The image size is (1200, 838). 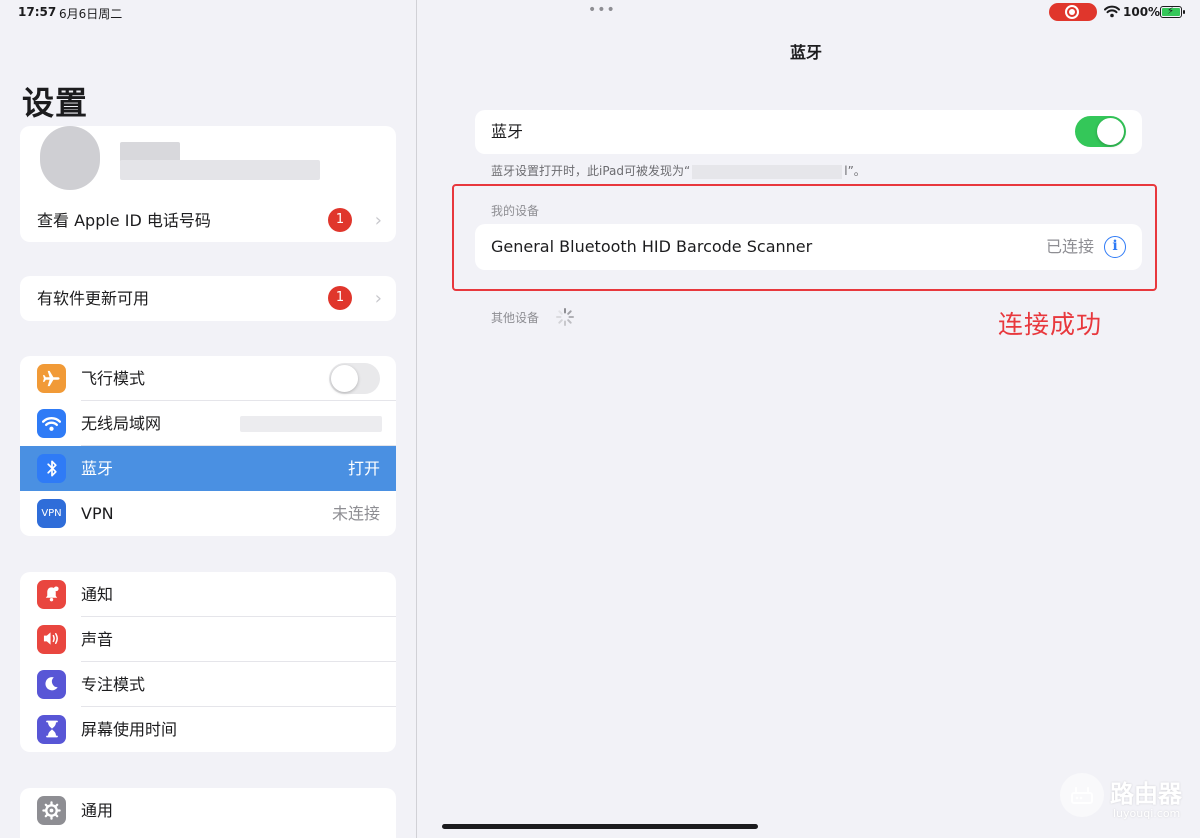 I want to click on highlight-box, so click(x=804, y=237).